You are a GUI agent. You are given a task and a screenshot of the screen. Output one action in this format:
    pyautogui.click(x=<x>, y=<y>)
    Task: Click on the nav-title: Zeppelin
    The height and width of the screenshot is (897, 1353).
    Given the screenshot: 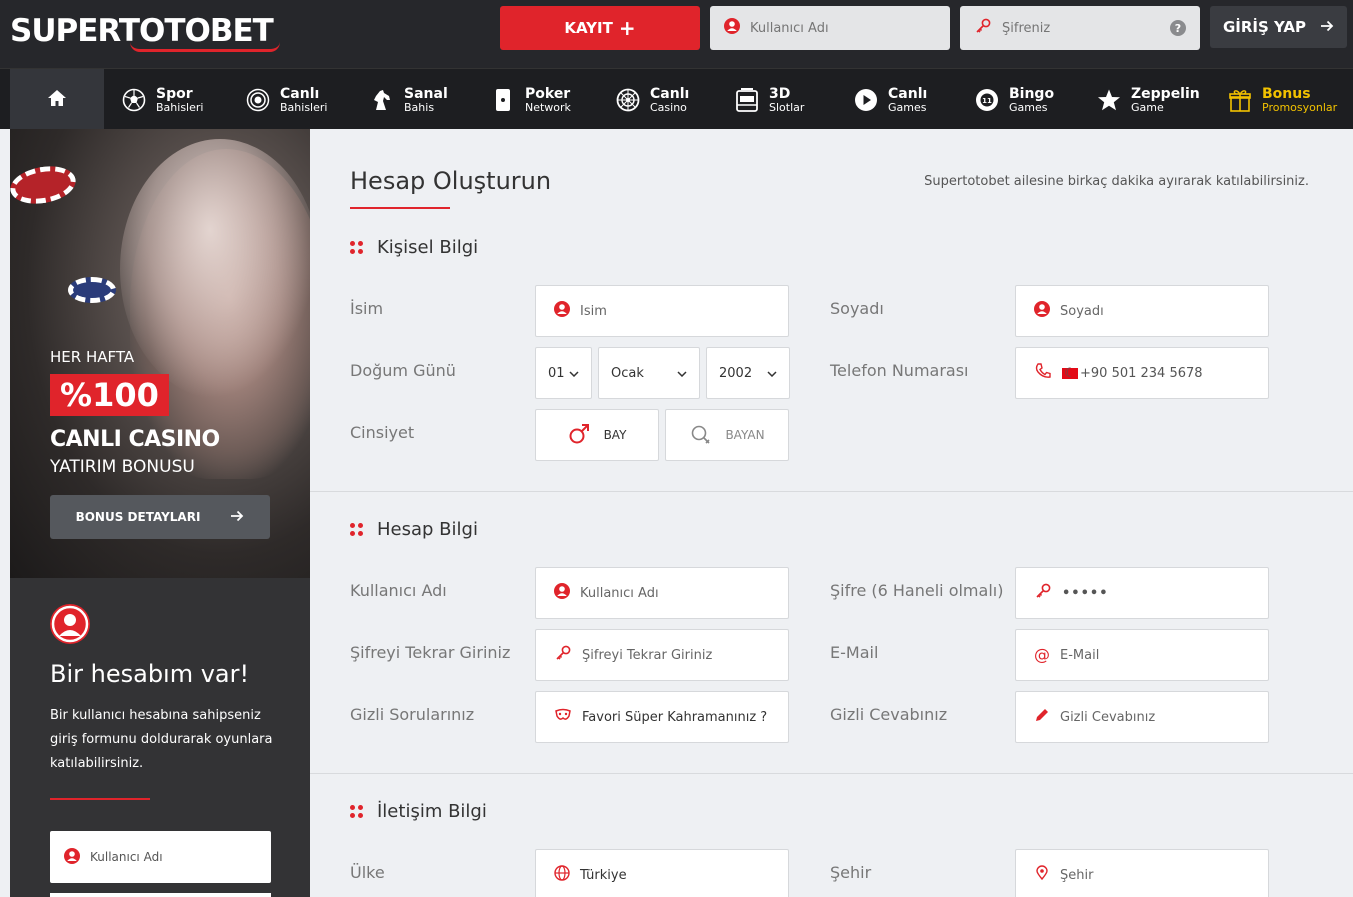 What is the action you would take?
    pyautogui.click(x=1165, y=93)
    